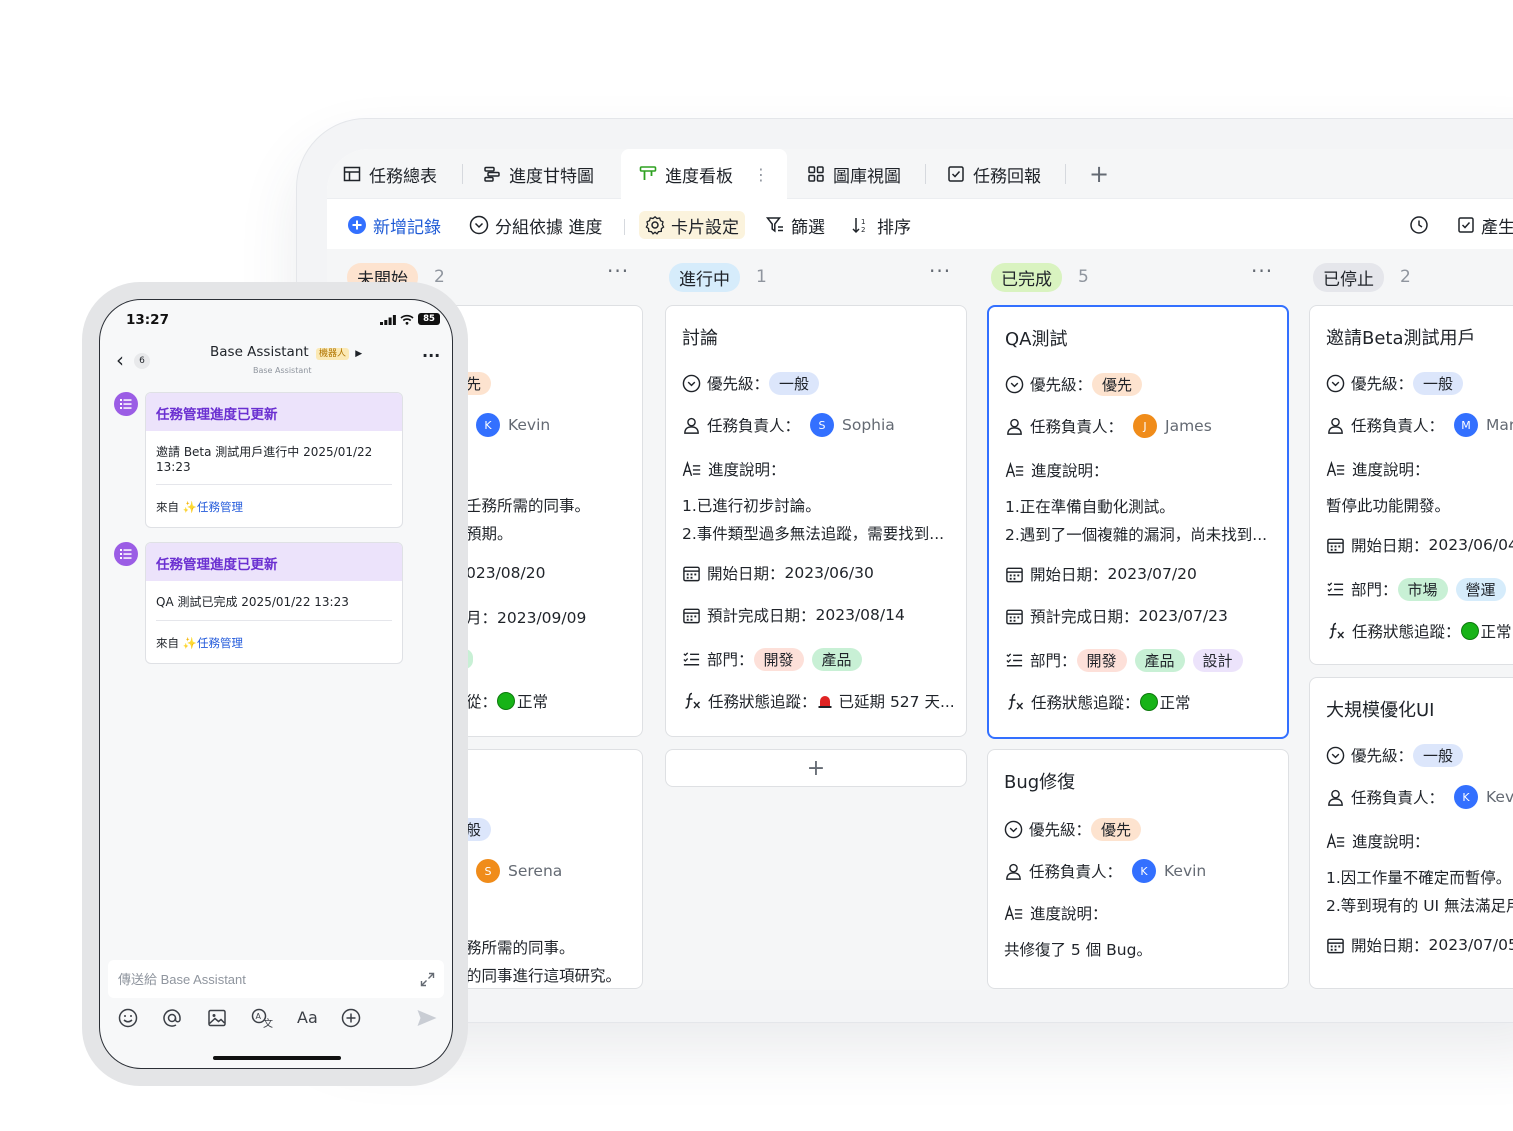 The image size is (1513, 1131). What do you see at coordinates (1374, 590) in the screenshot?
I see `field-label: 部門：` at bounding box center [1374, 590].